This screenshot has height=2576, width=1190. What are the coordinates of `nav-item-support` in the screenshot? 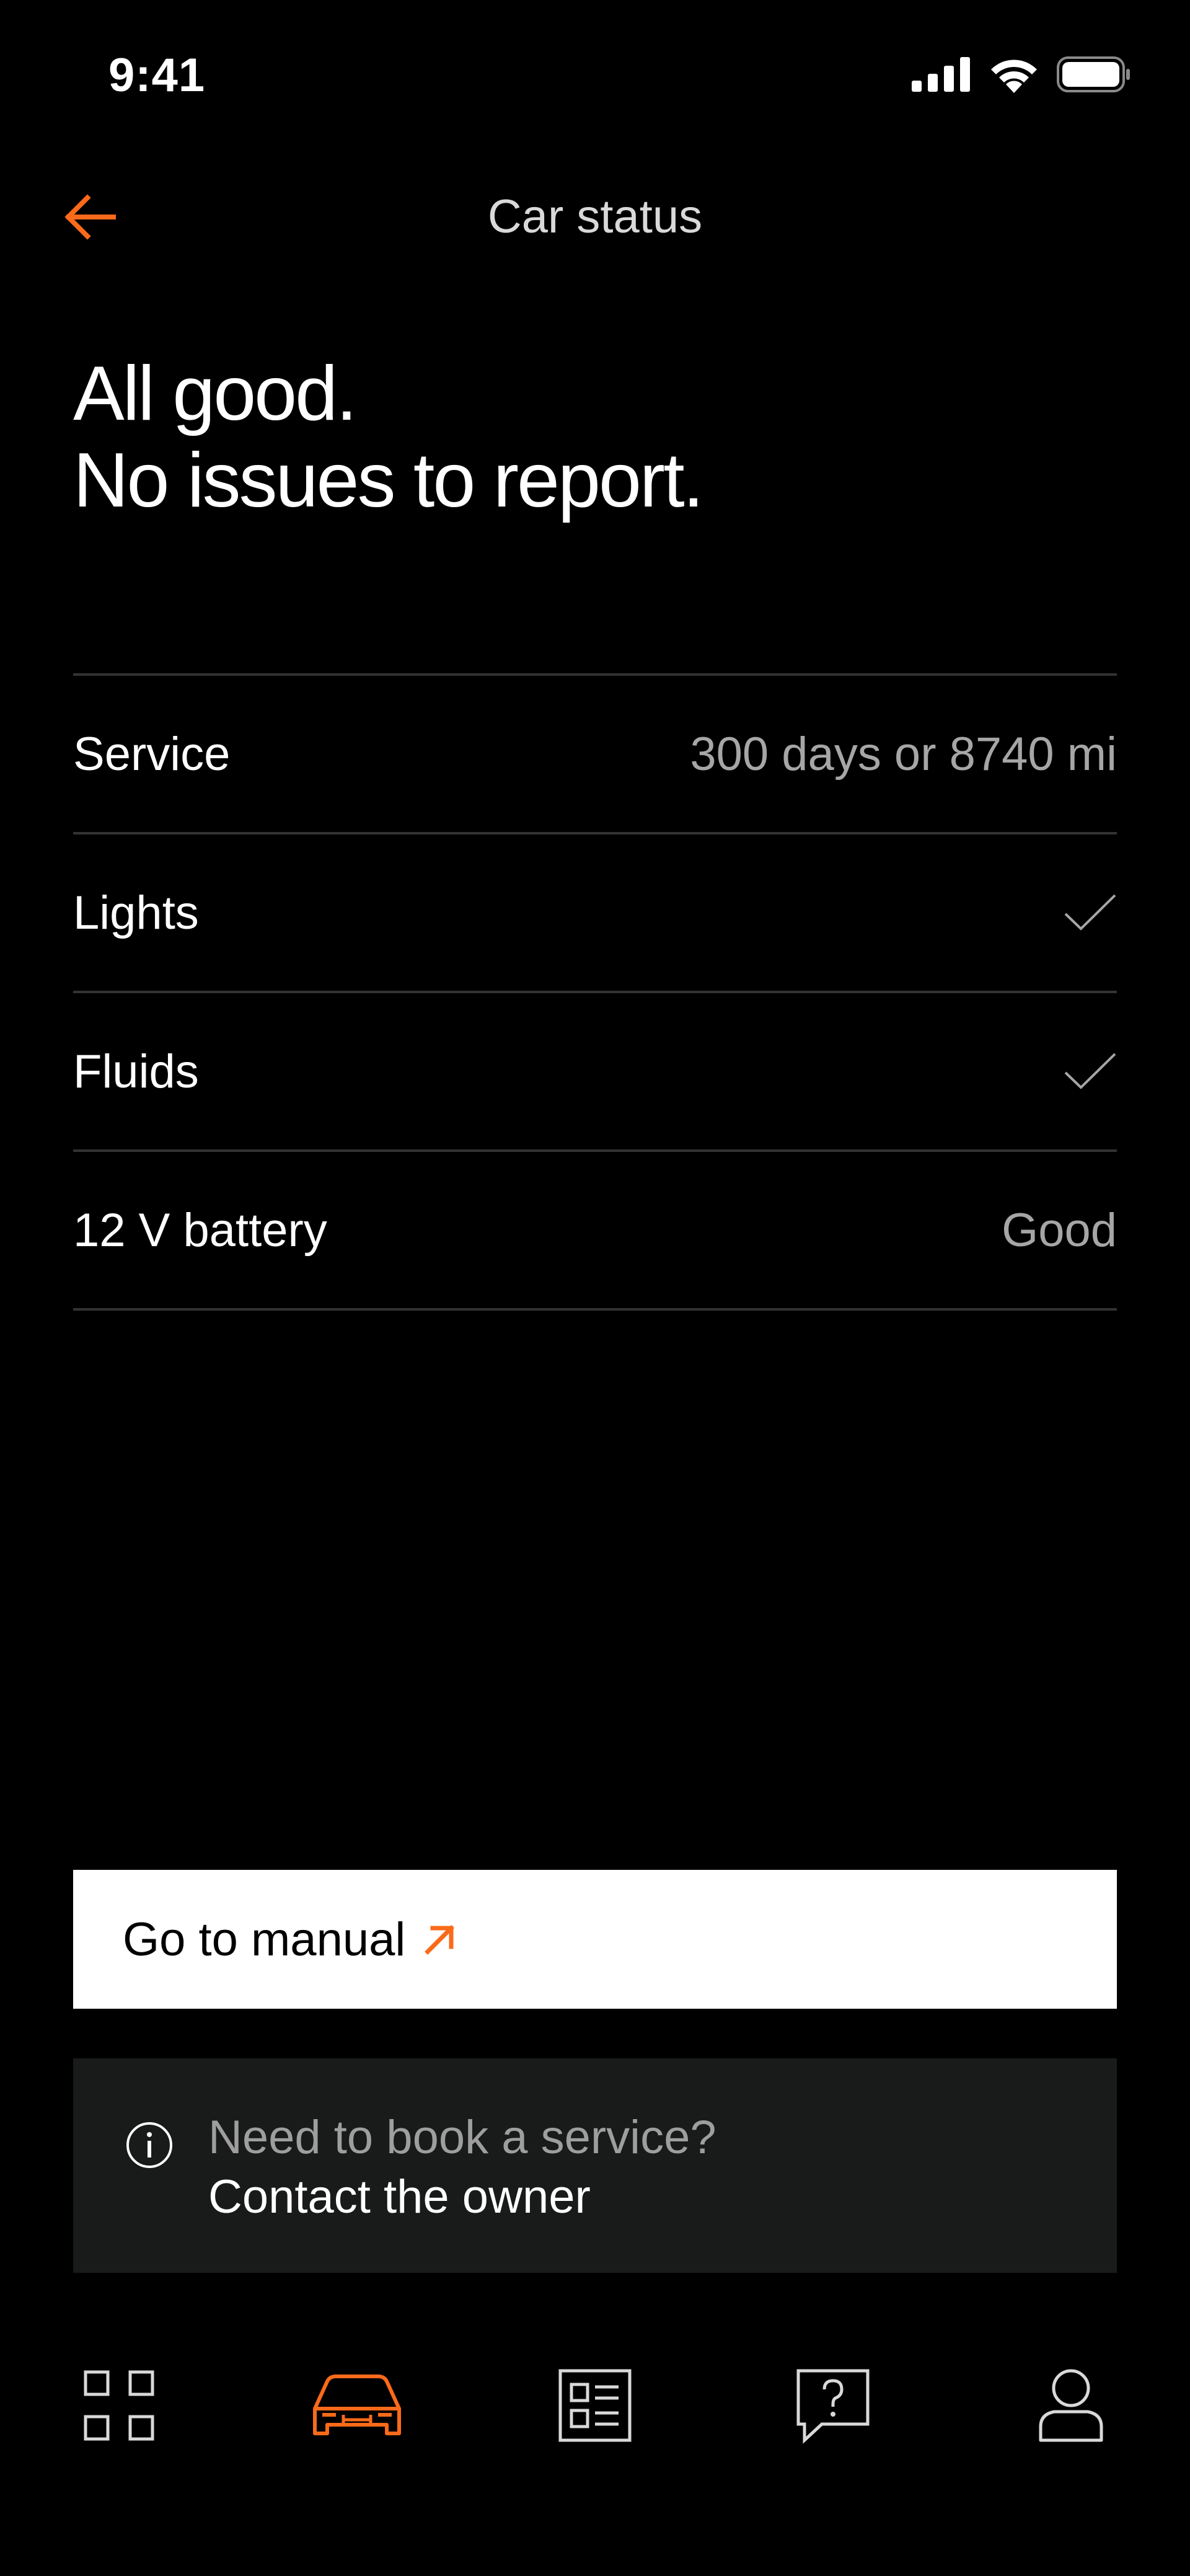 It's located at (833, 2406).